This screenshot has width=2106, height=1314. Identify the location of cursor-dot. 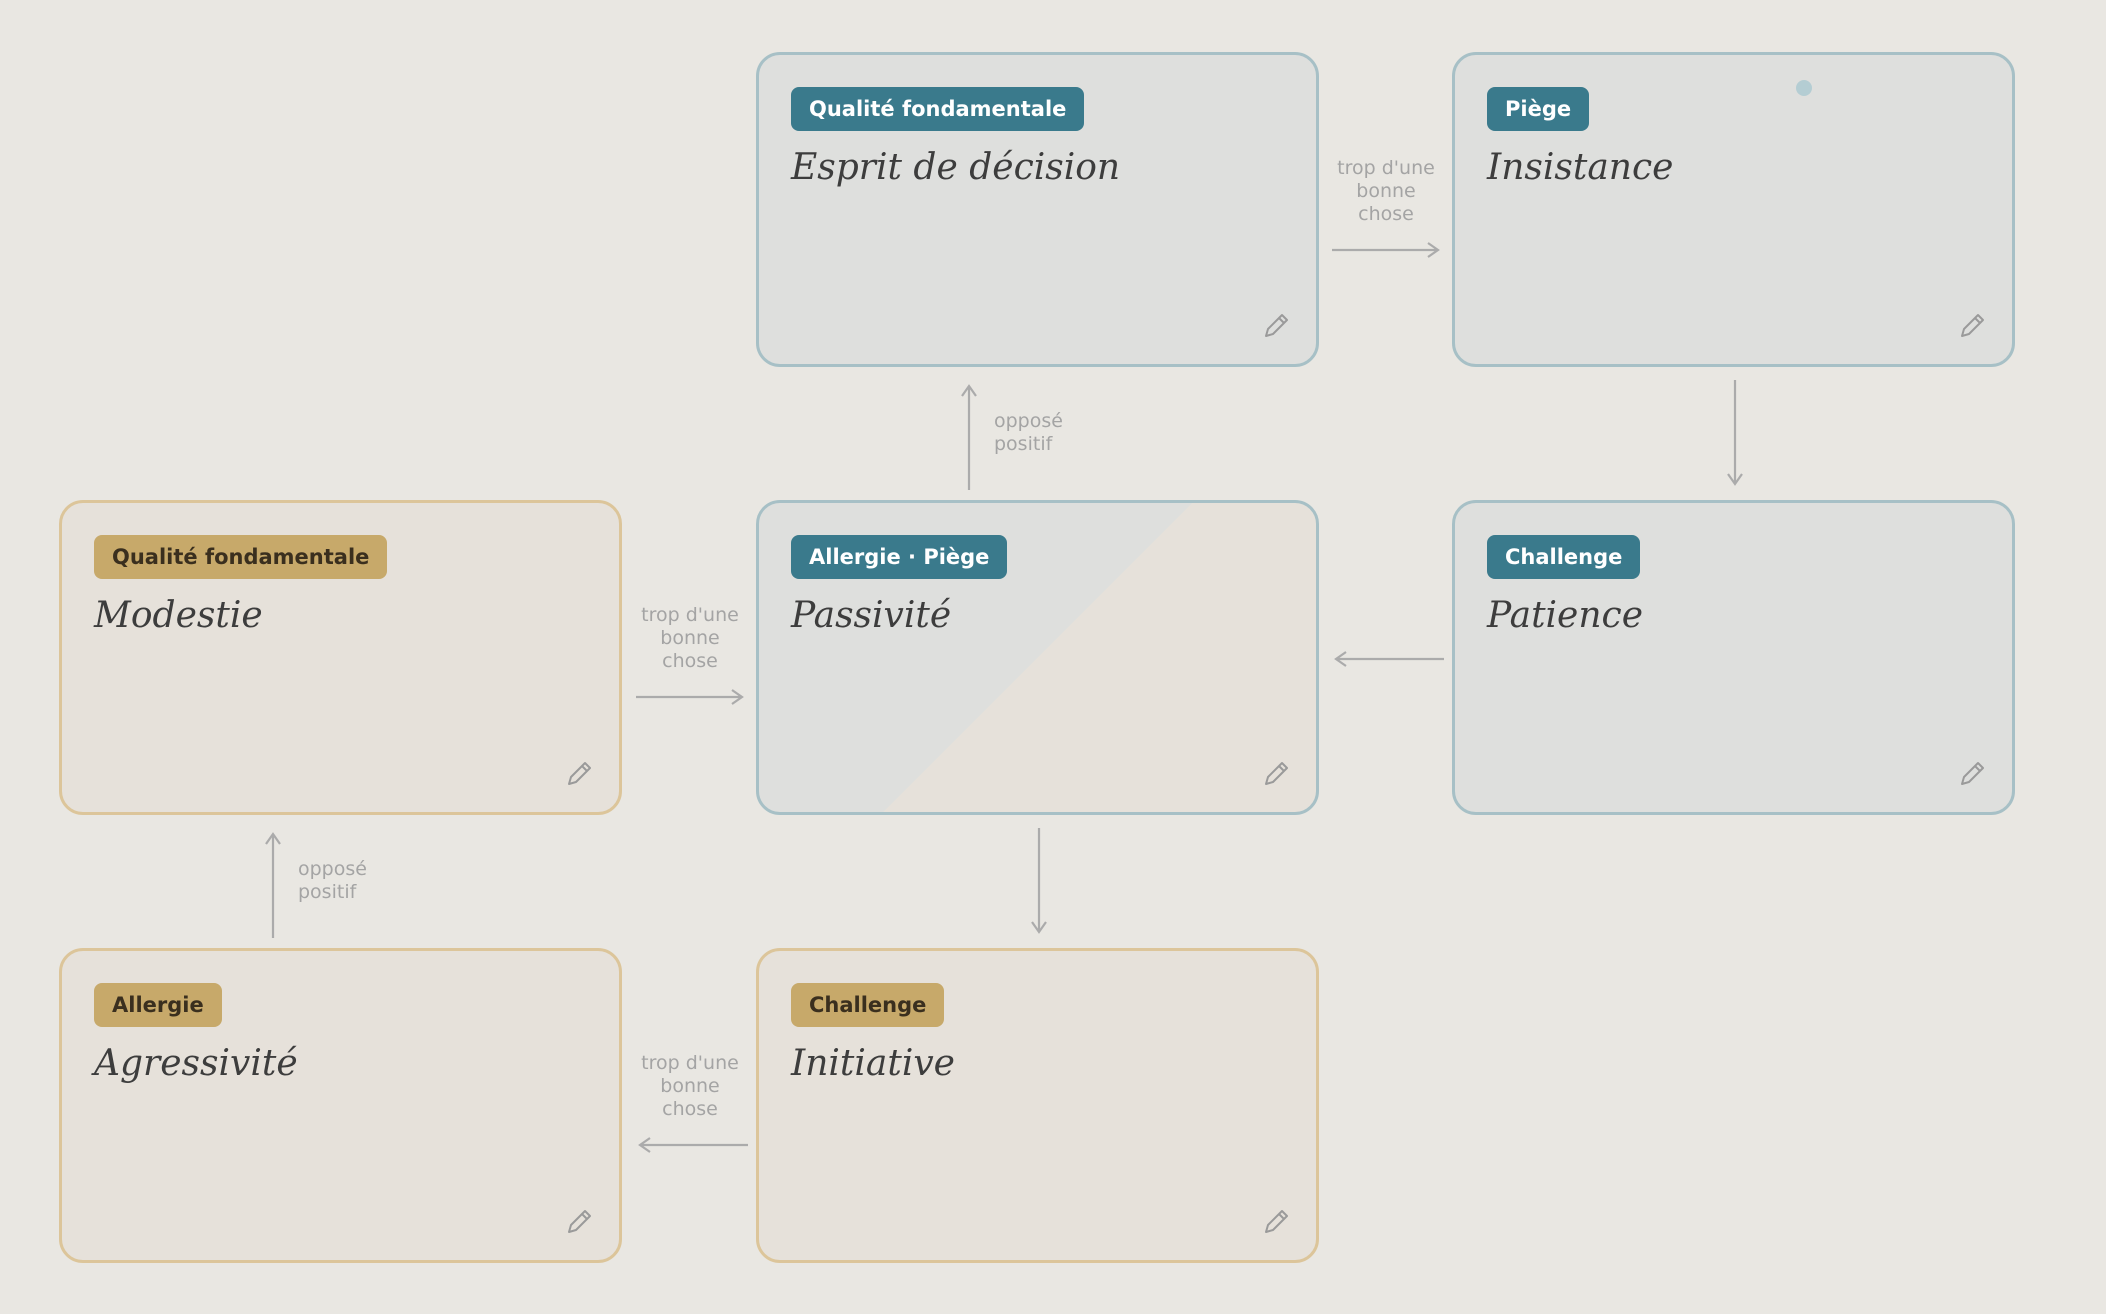
(1804, 88).